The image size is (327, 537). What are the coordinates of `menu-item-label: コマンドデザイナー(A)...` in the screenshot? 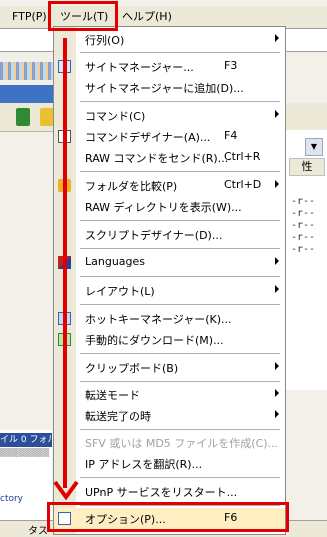 It's located at (148, 137).